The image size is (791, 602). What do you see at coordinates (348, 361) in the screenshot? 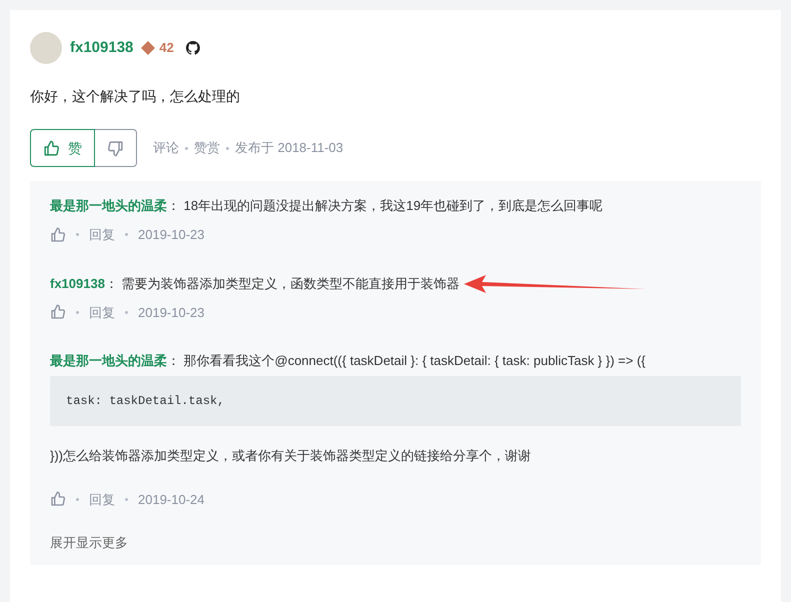
I see `reply-text: 最是那一地头的温柔： 那你看看我这个@connect(({ taskDetail }: { taskDetail: { task: publicTask } }) => ({` at bounding box center [348, 361].